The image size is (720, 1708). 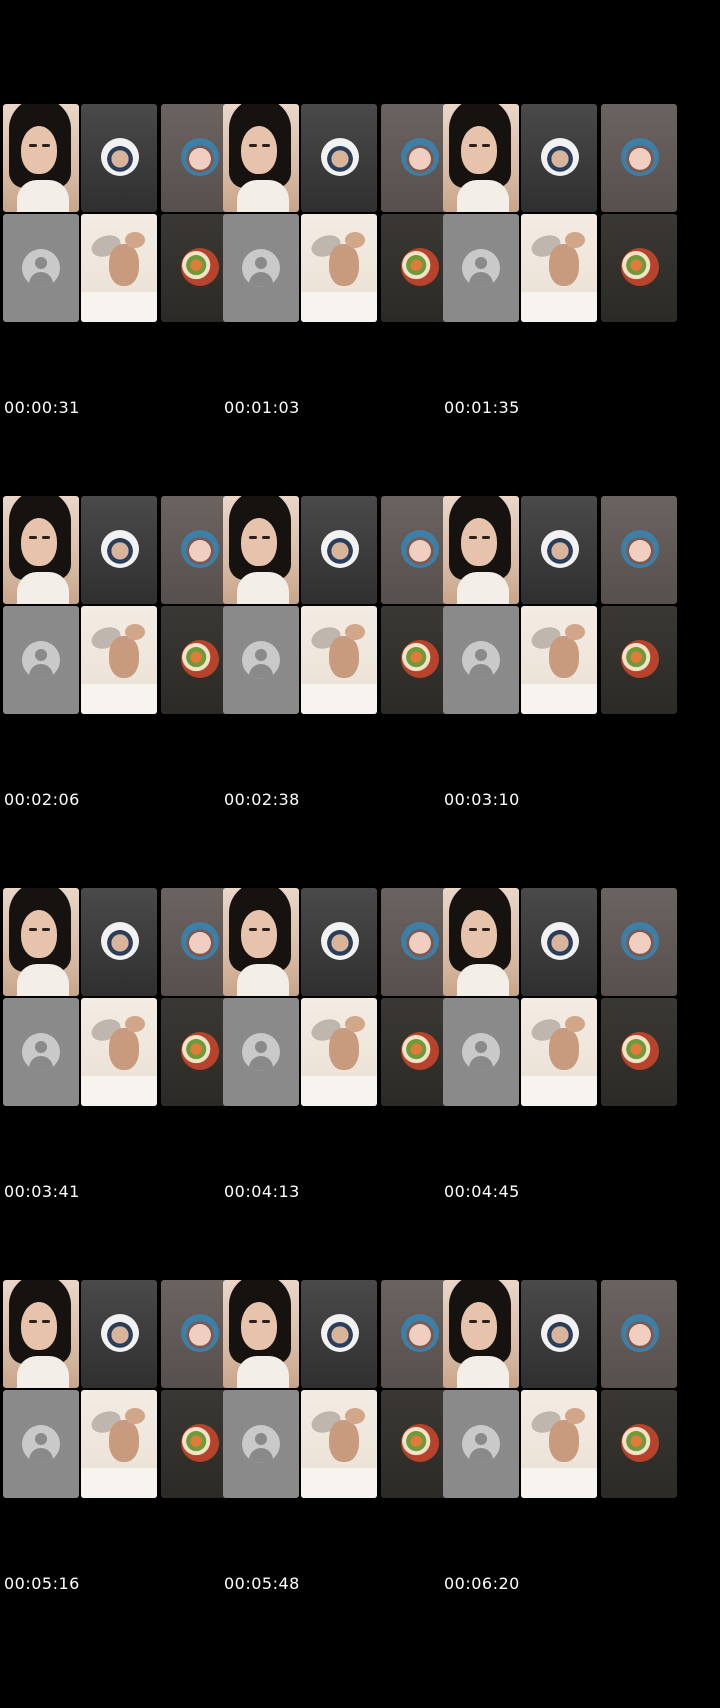 I want to click on video-frame: 00:05:48, so click(x=340, y=1389).